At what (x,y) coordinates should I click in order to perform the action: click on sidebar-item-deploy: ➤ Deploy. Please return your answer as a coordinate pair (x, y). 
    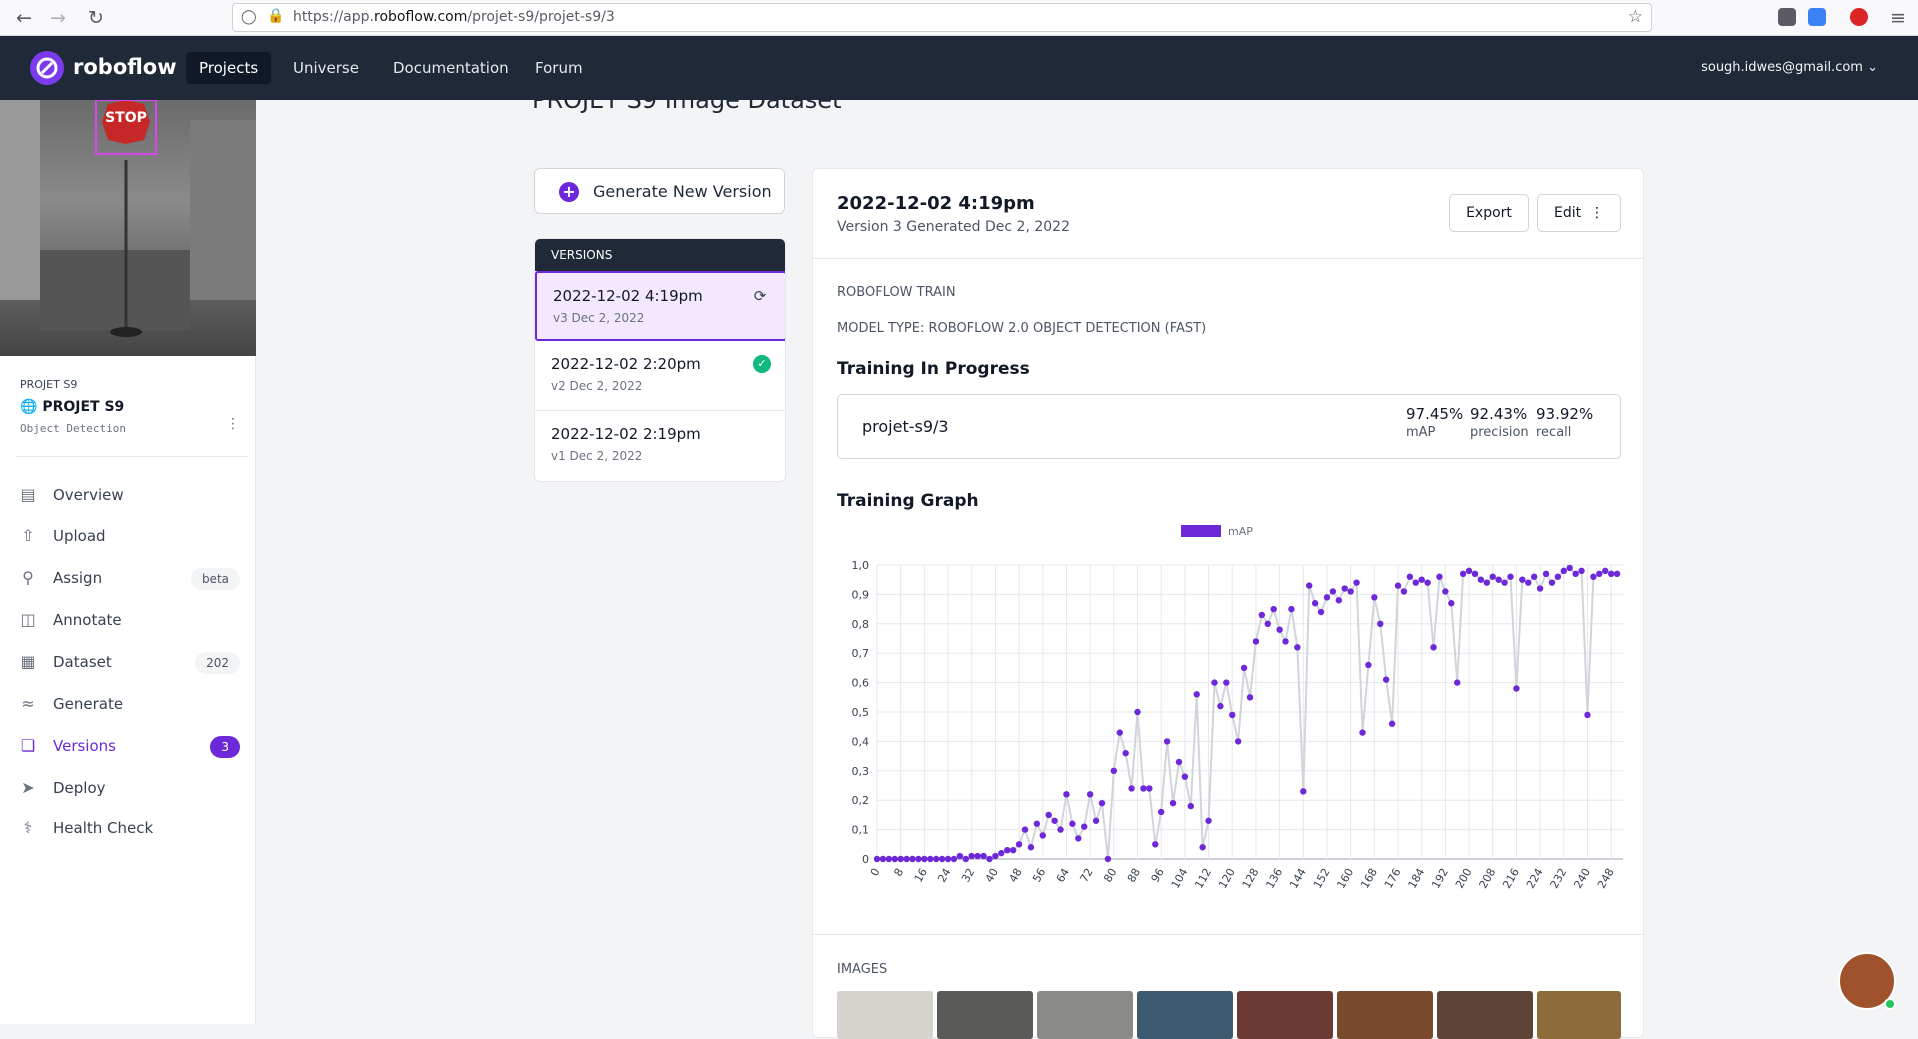
    Looking at the image, I should click on (128, 788).